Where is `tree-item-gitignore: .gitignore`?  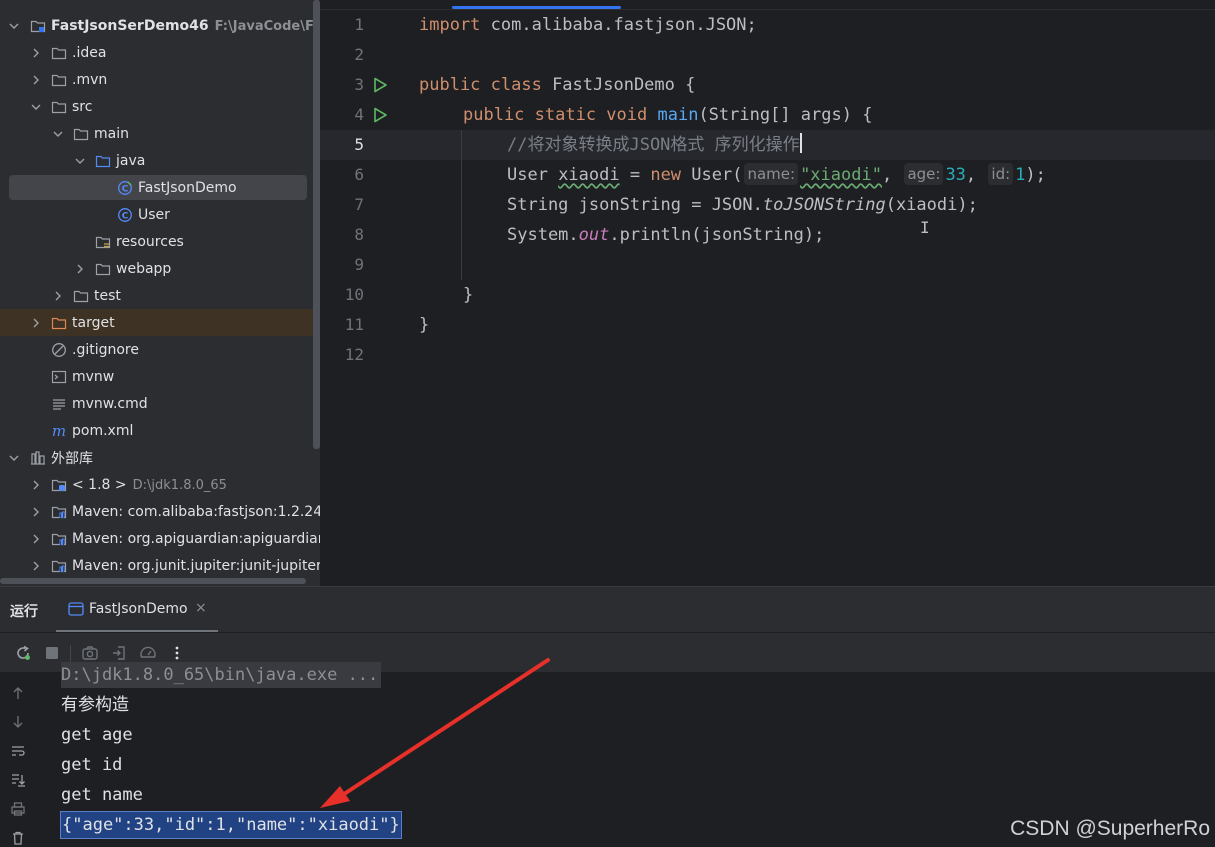
tree-item-gitignore: .gitignore is located at coordinates (160, 349).